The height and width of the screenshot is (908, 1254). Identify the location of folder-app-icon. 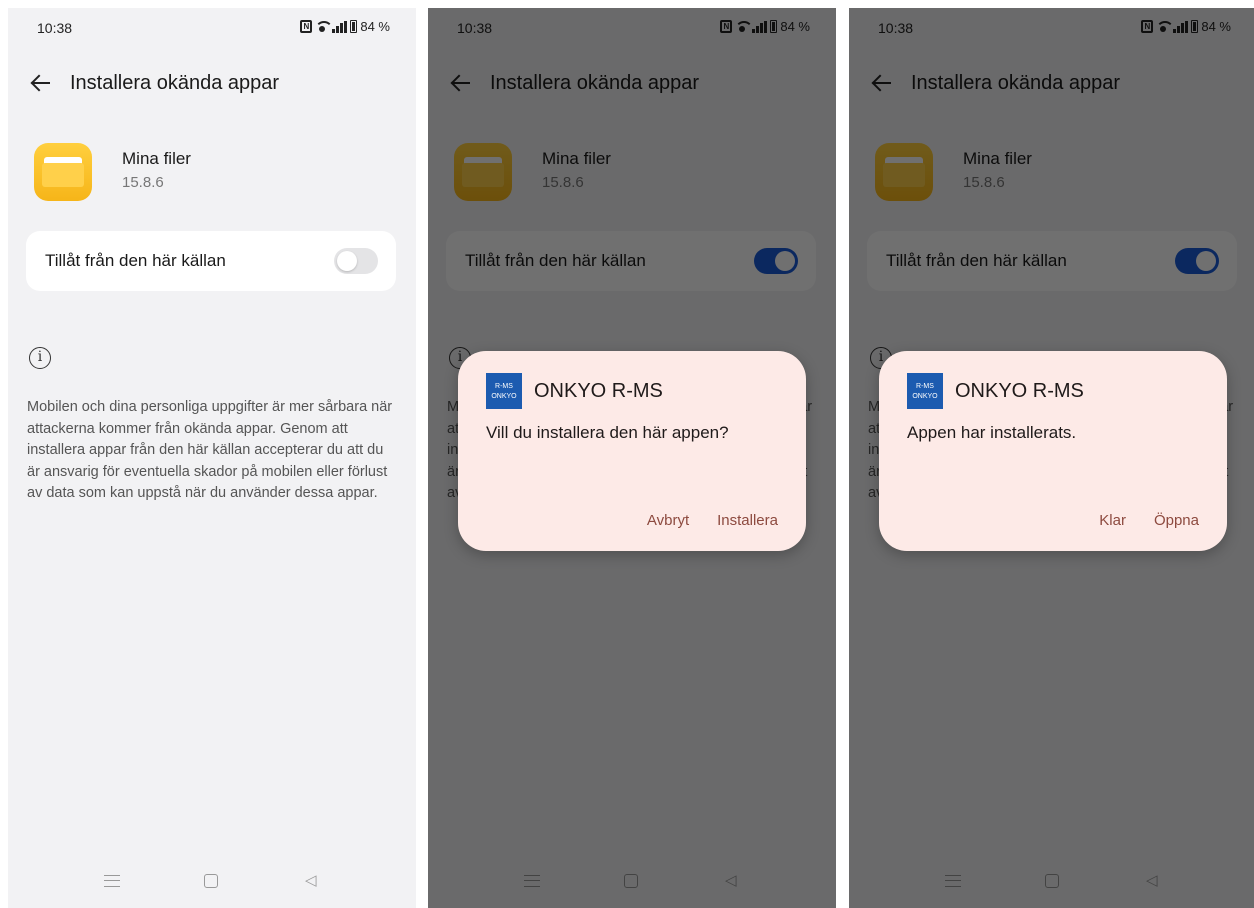
(63, 172).